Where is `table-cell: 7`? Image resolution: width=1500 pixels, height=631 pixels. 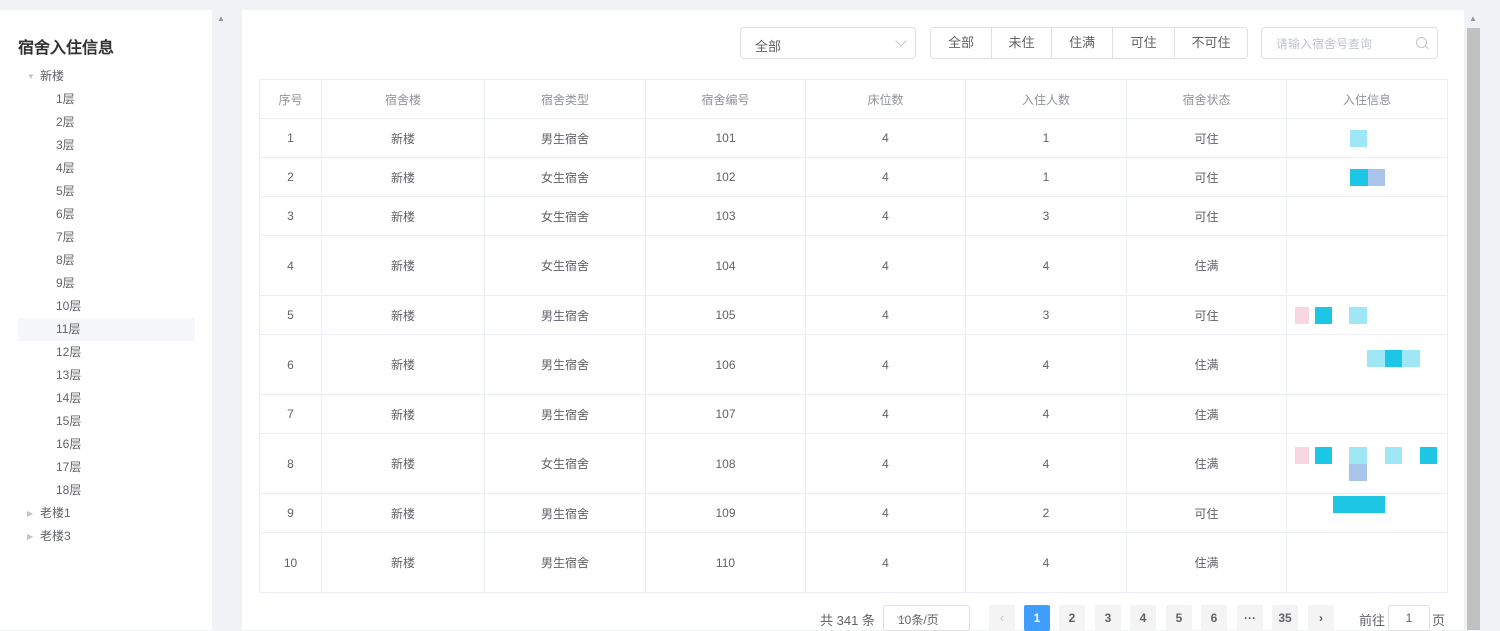 table-cell: 7 is located at coordinates (290, 414).